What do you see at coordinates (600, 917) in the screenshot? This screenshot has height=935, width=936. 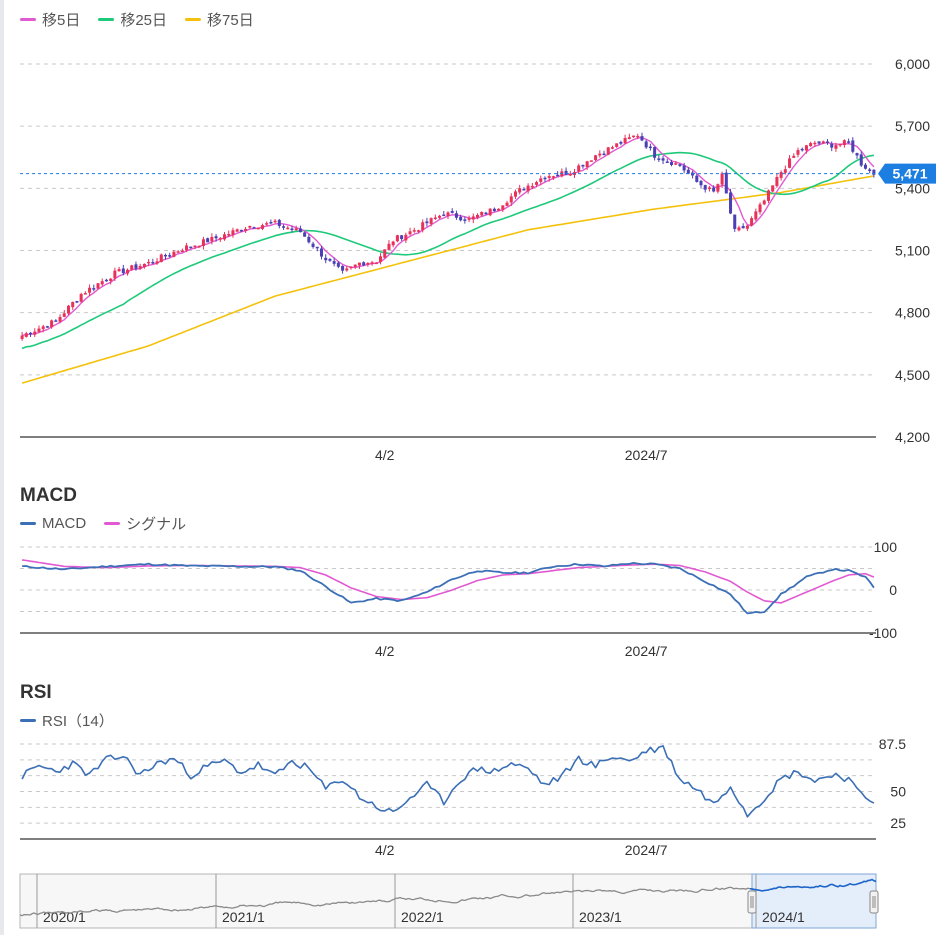 I see `navigator-year-label: 2023/1` at bounding box center [600, 917].